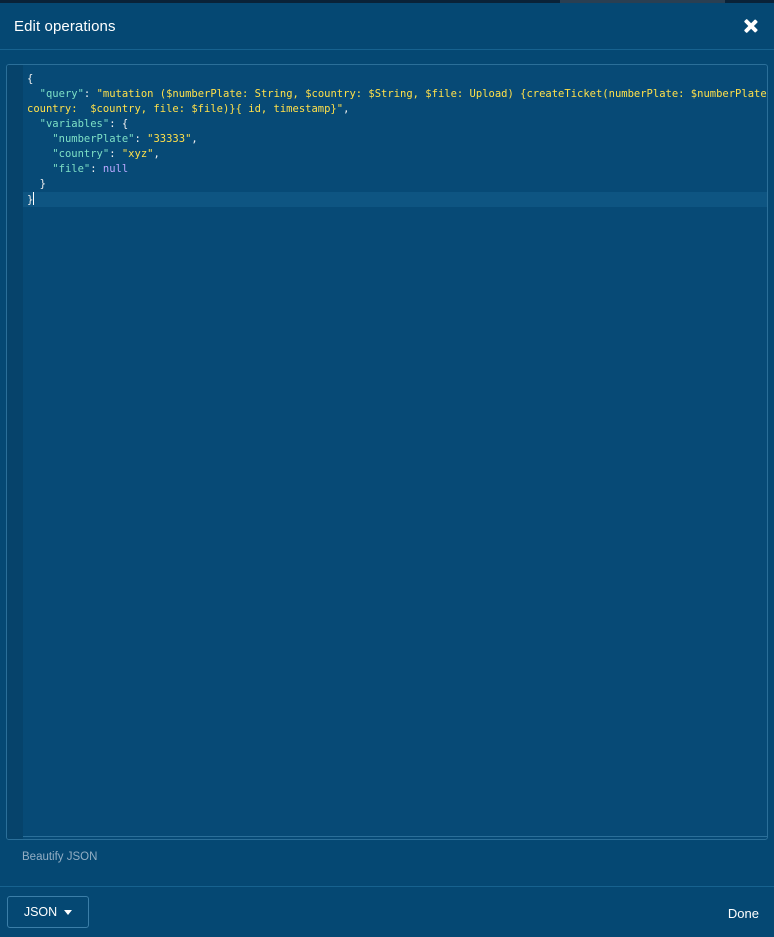 The height and width of the screenshot is (937, 774). I want to click on code-token-key: "variables", so click(74, 124).